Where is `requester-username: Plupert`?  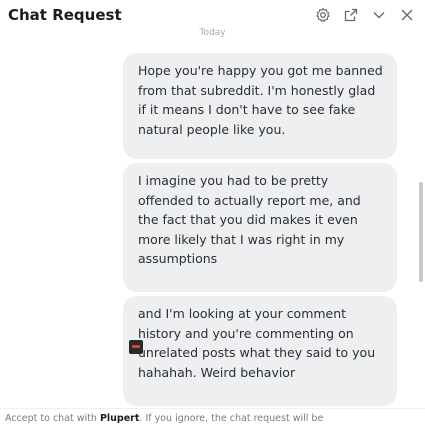
requester-username: Plupert is located at coordinates (119, 418).